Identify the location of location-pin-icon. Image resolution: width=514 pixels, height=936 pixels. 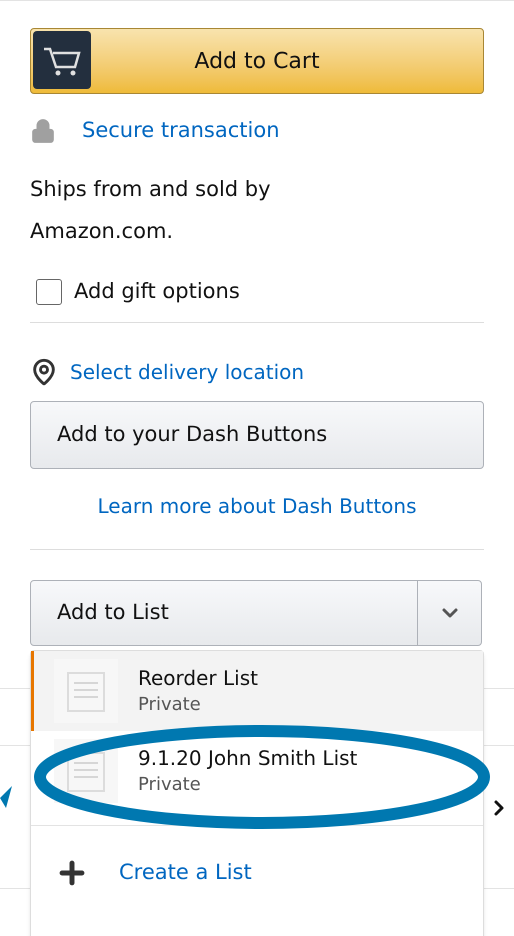
(44, 372).